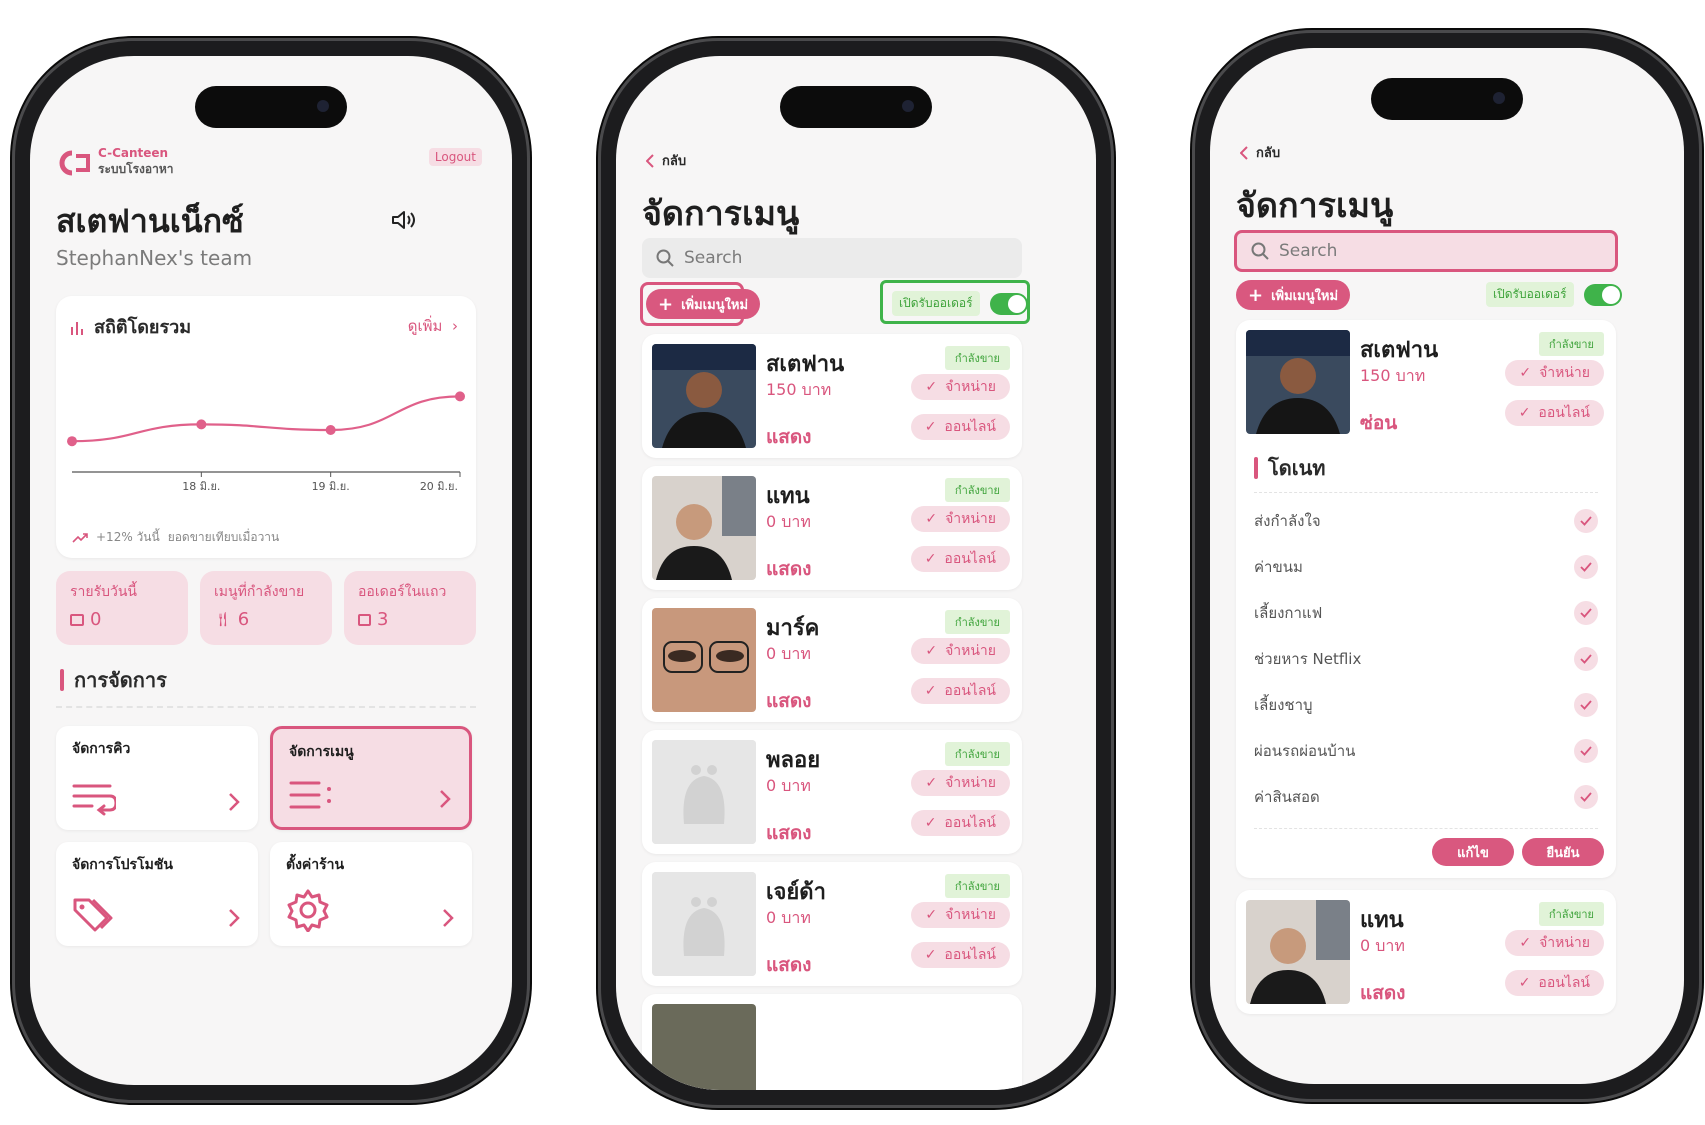  I want to click on manage-card-title: จัดการโปรโมชัน, so click(122, 865).